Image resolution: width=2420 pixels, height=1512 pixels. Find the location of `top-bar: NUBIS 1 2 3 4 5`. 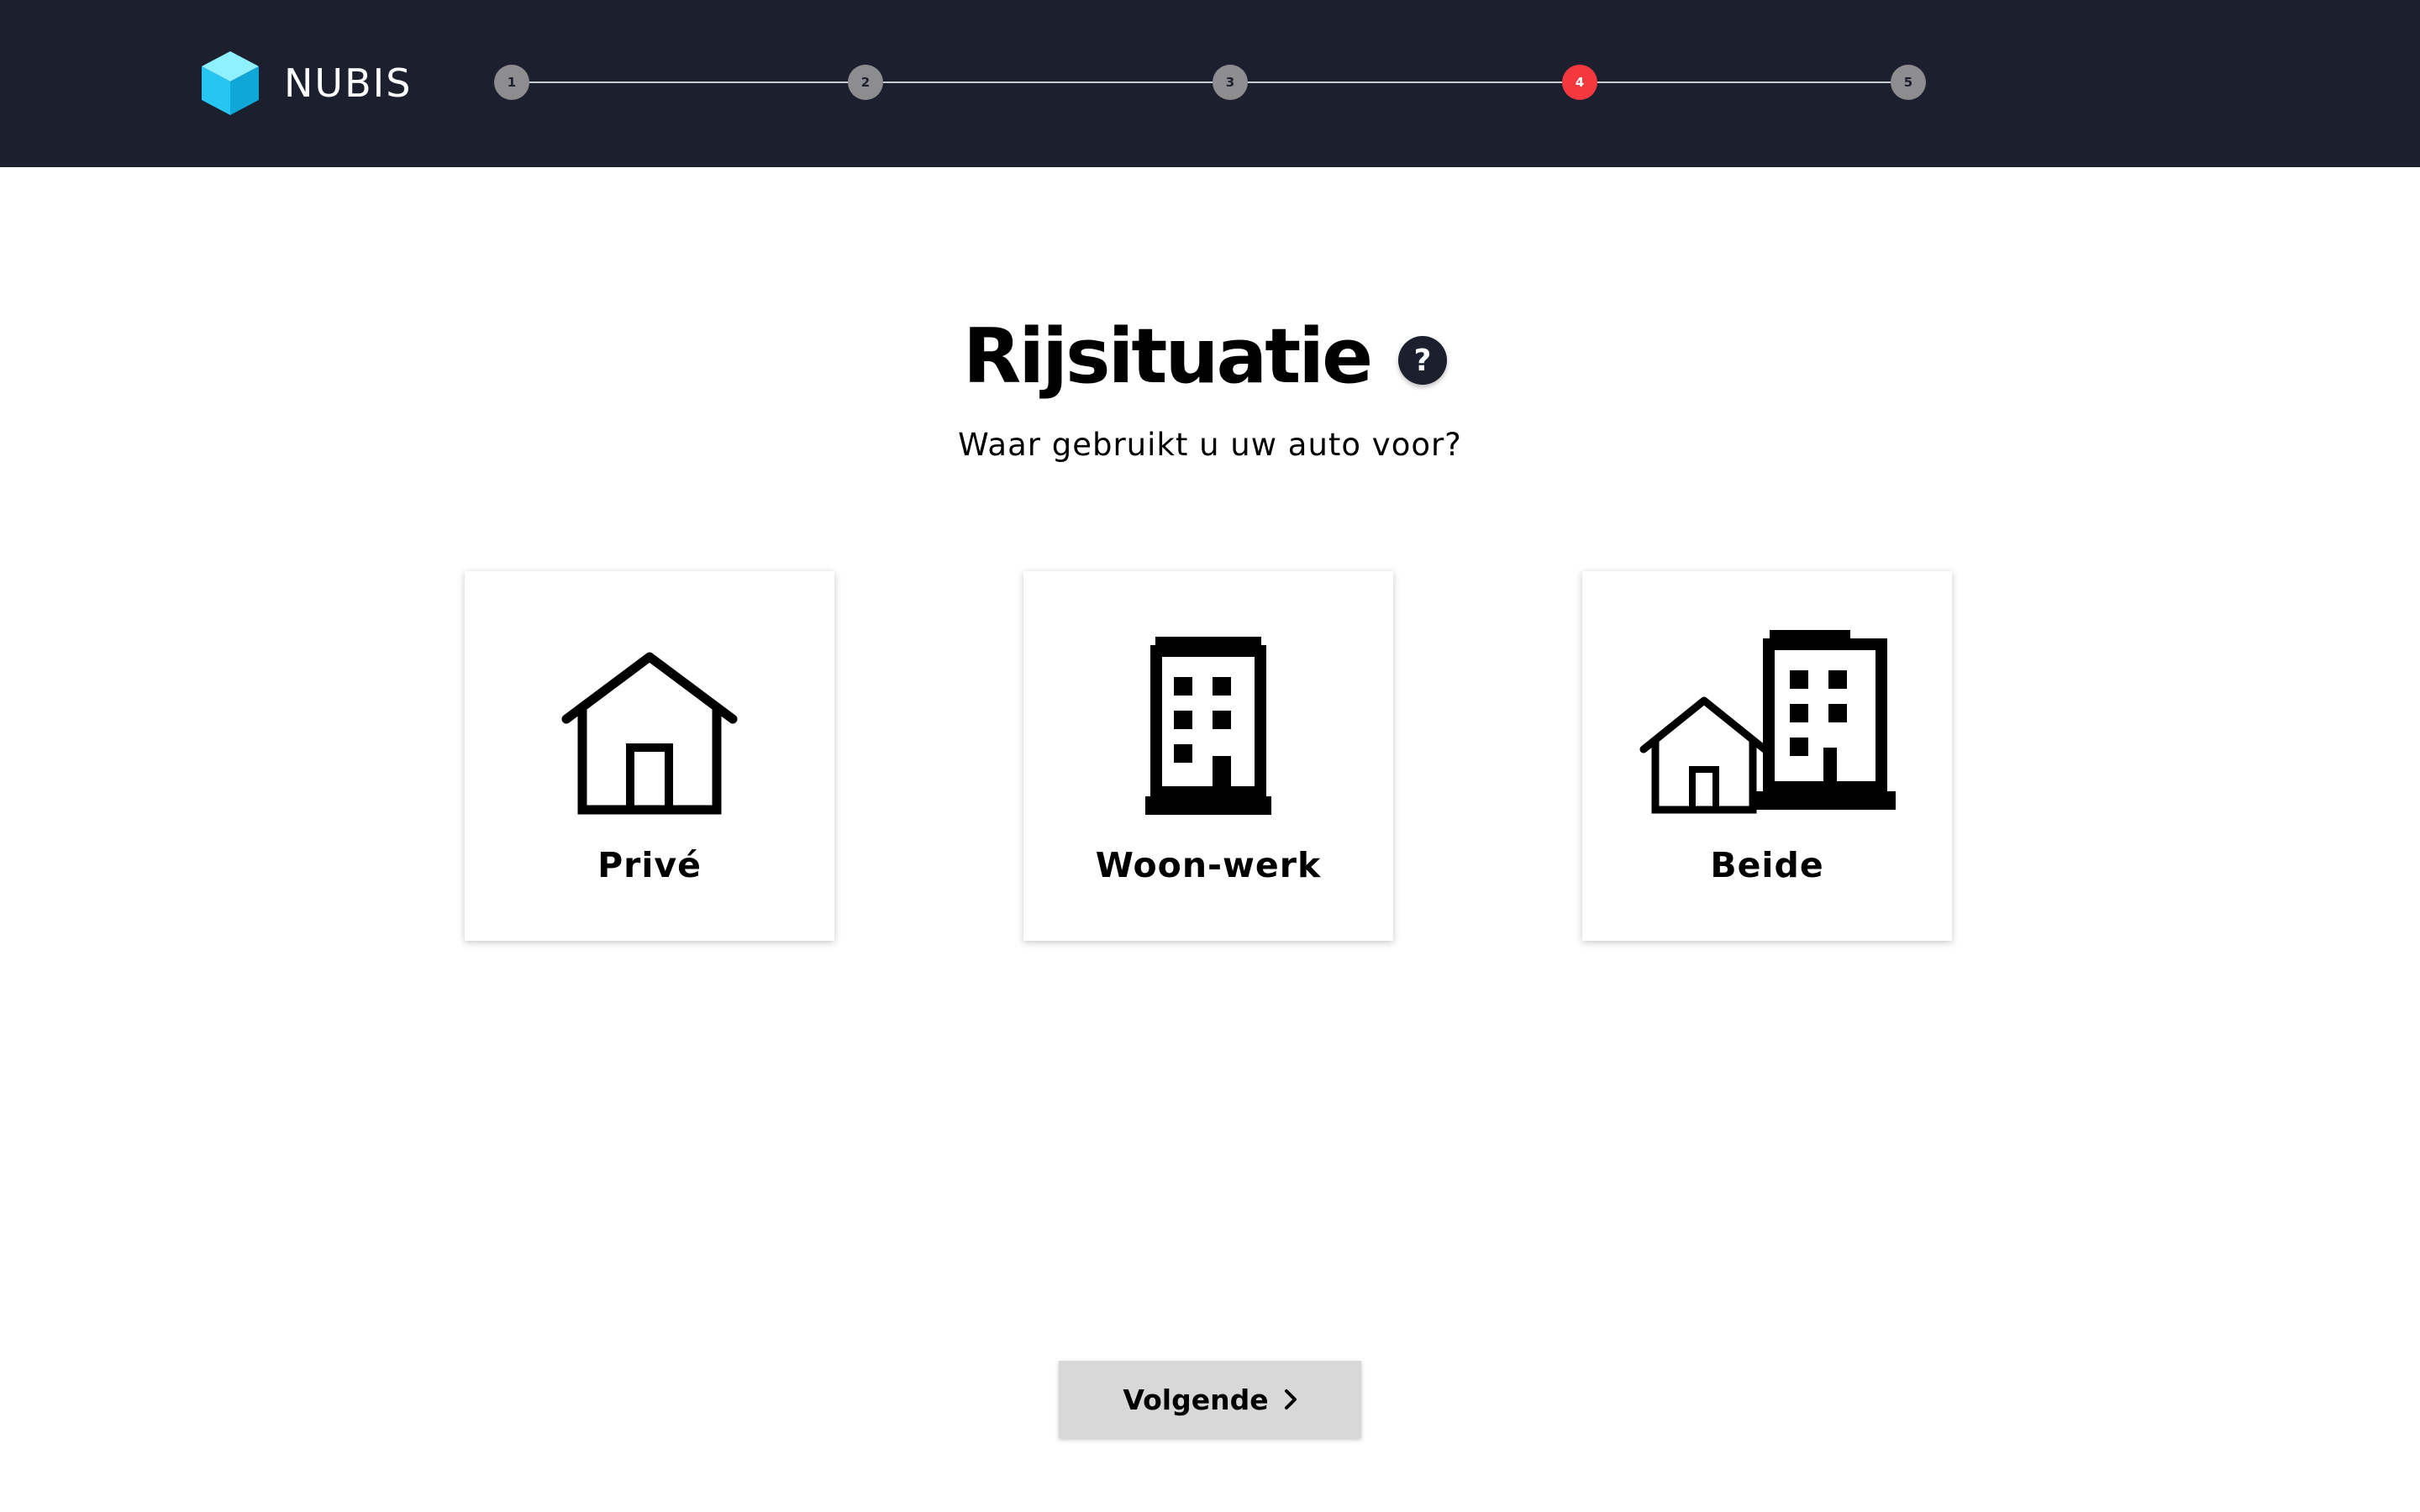

top-bar: NUBIS 1 2 3 4 5 is located at coordinates (1210, 83).